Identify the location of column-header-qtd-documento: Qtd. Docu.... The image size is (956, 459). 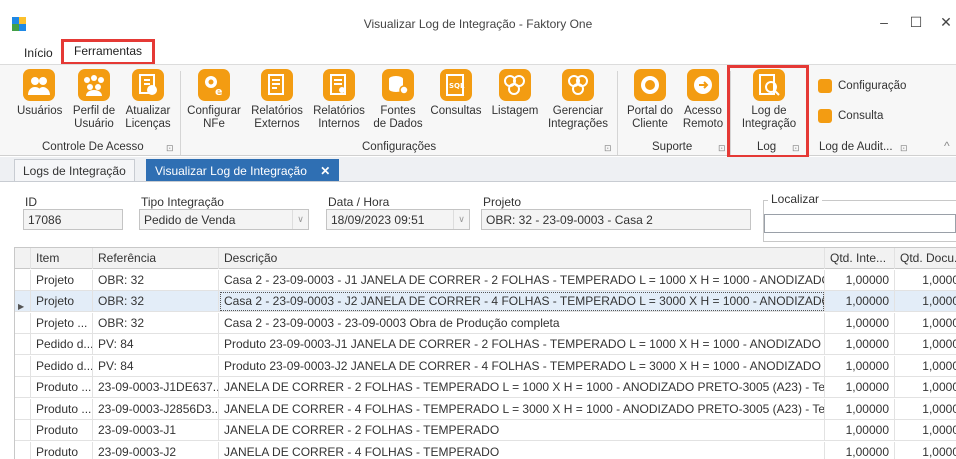
(925, 258).